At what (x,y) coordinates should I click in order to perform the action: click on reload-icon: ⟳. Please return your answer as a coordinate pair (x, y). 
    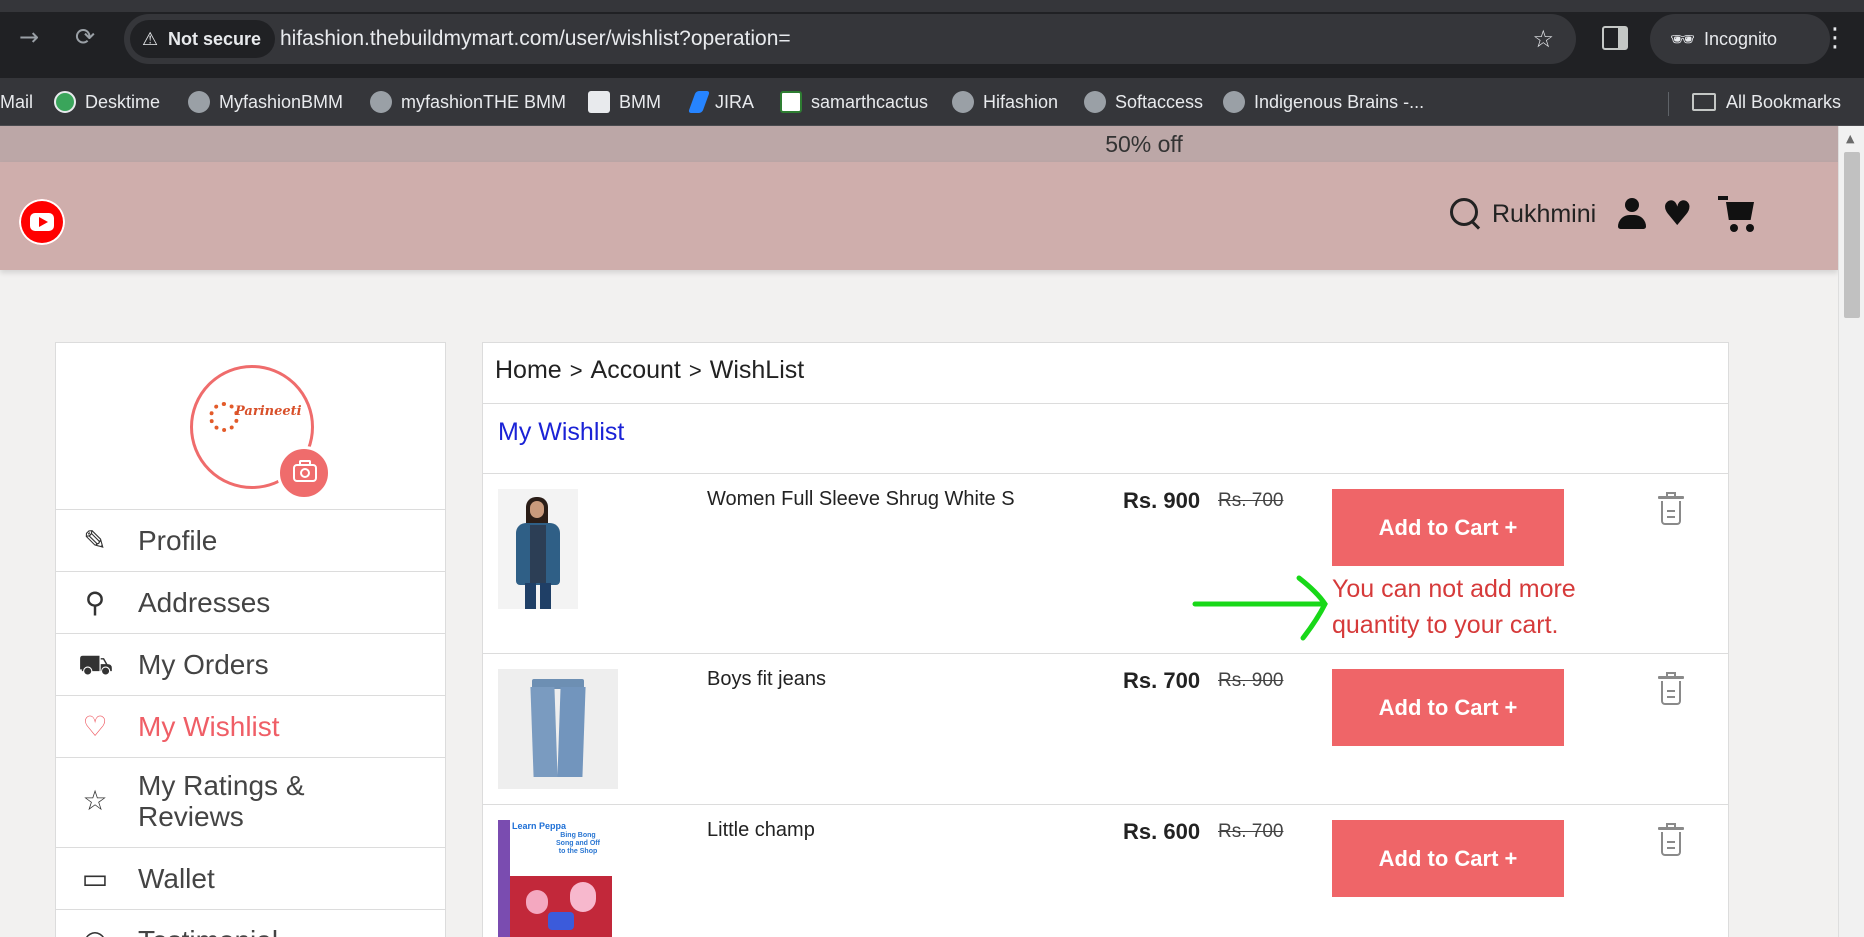
    Looking at the image, I should click on (85, 37).